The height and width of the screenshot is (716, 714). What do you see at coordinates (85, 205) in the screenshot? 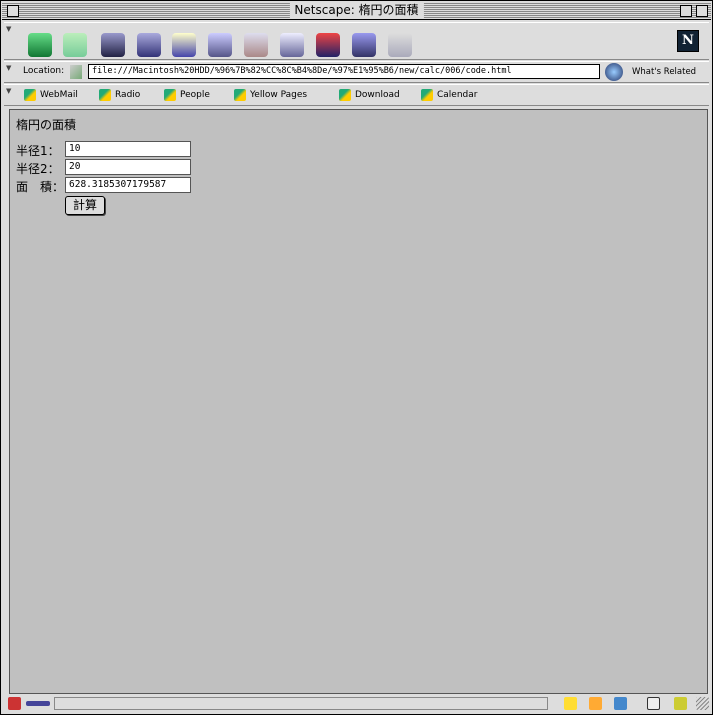
I see `calculate-button: 計算` at bounding box center [85, 205].